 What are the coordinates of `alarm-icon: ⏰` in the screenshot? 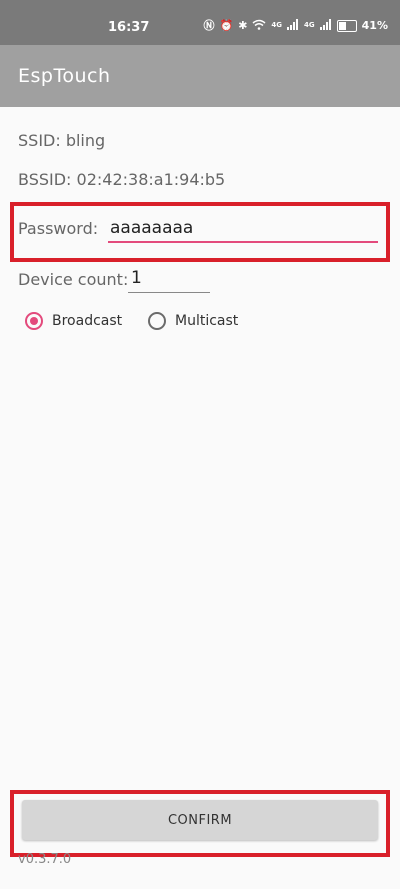 It's located at (226, 25).